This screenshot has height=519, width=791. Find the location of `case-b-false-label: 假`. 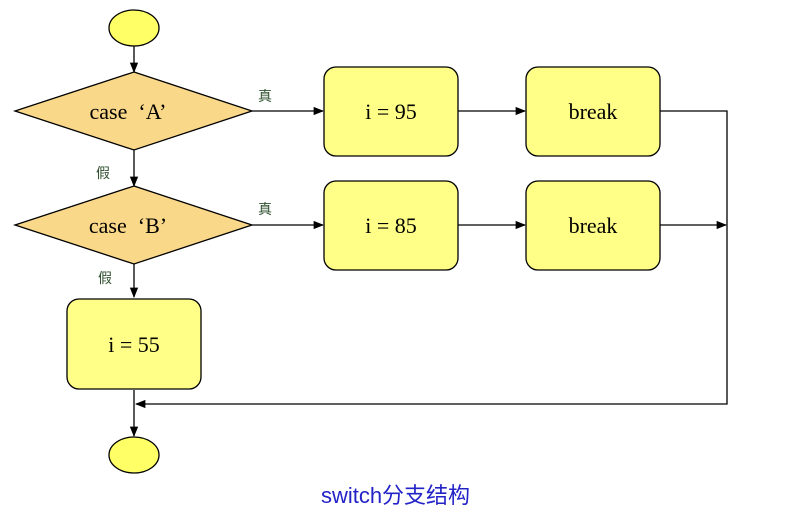

case-b-false-label: 假 is located at coordinates (105, 279).